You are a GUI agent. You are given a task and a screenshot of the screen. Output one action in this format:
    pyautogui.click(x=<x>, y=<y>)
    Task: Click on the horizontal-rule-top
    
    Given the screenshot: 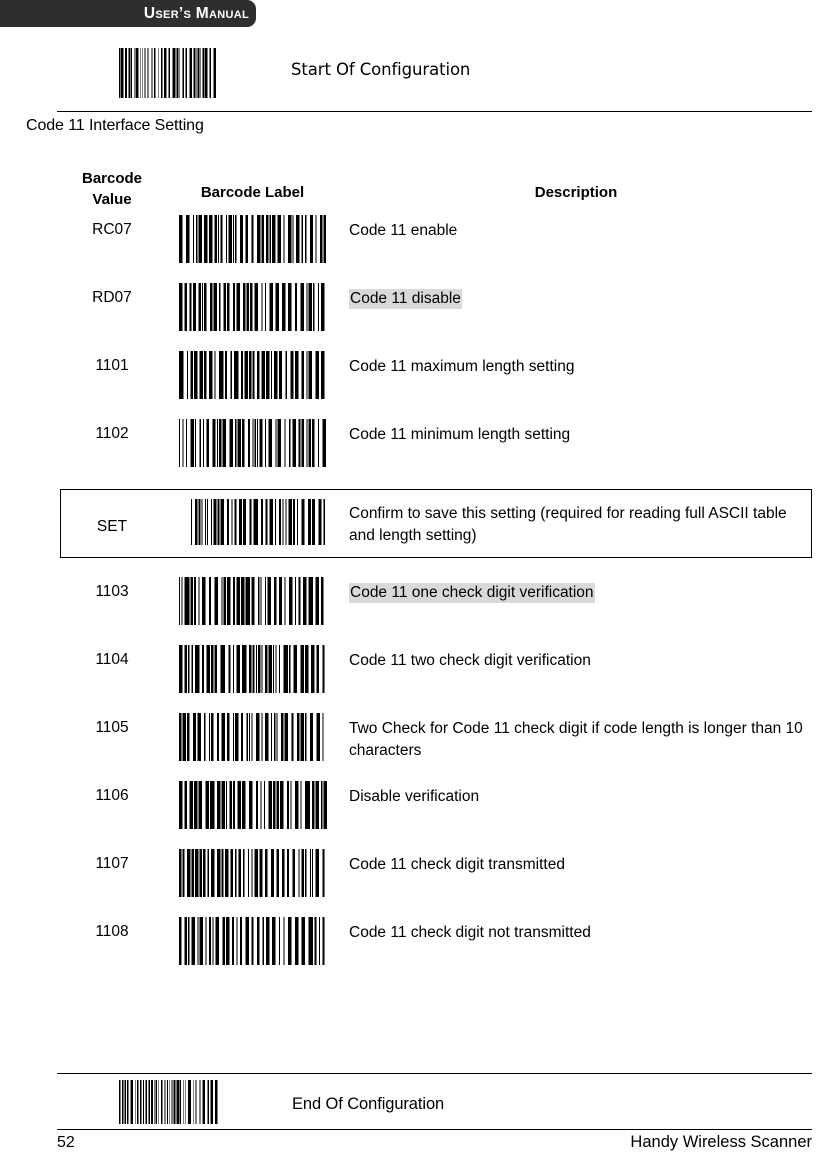 What is the action you would take?
    pyautogui.click(x=434, y=111)
    